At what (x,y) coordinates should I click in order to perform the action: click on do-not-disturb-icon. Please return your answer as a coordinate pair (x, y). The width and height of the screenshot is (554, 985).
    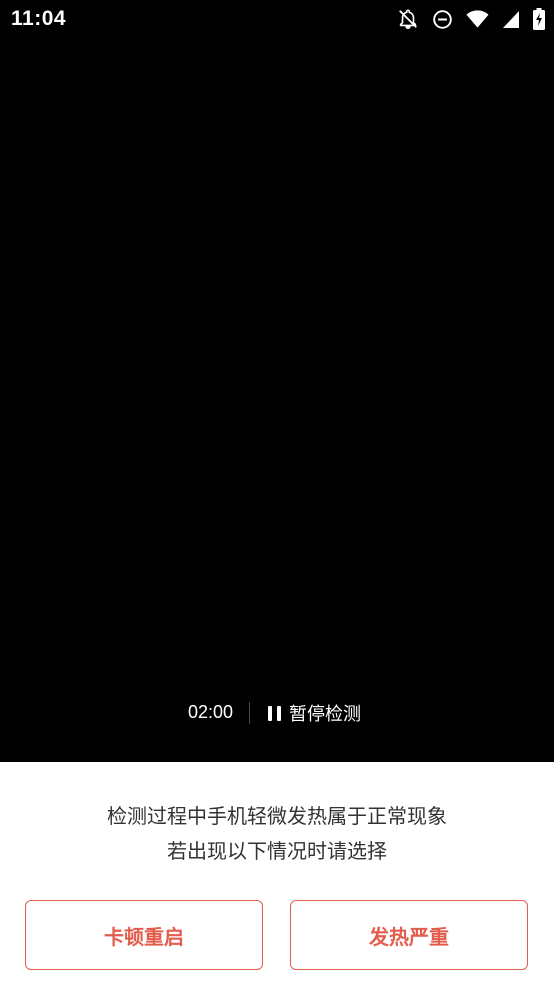
    Looking at the image, I should click on (442, 19).